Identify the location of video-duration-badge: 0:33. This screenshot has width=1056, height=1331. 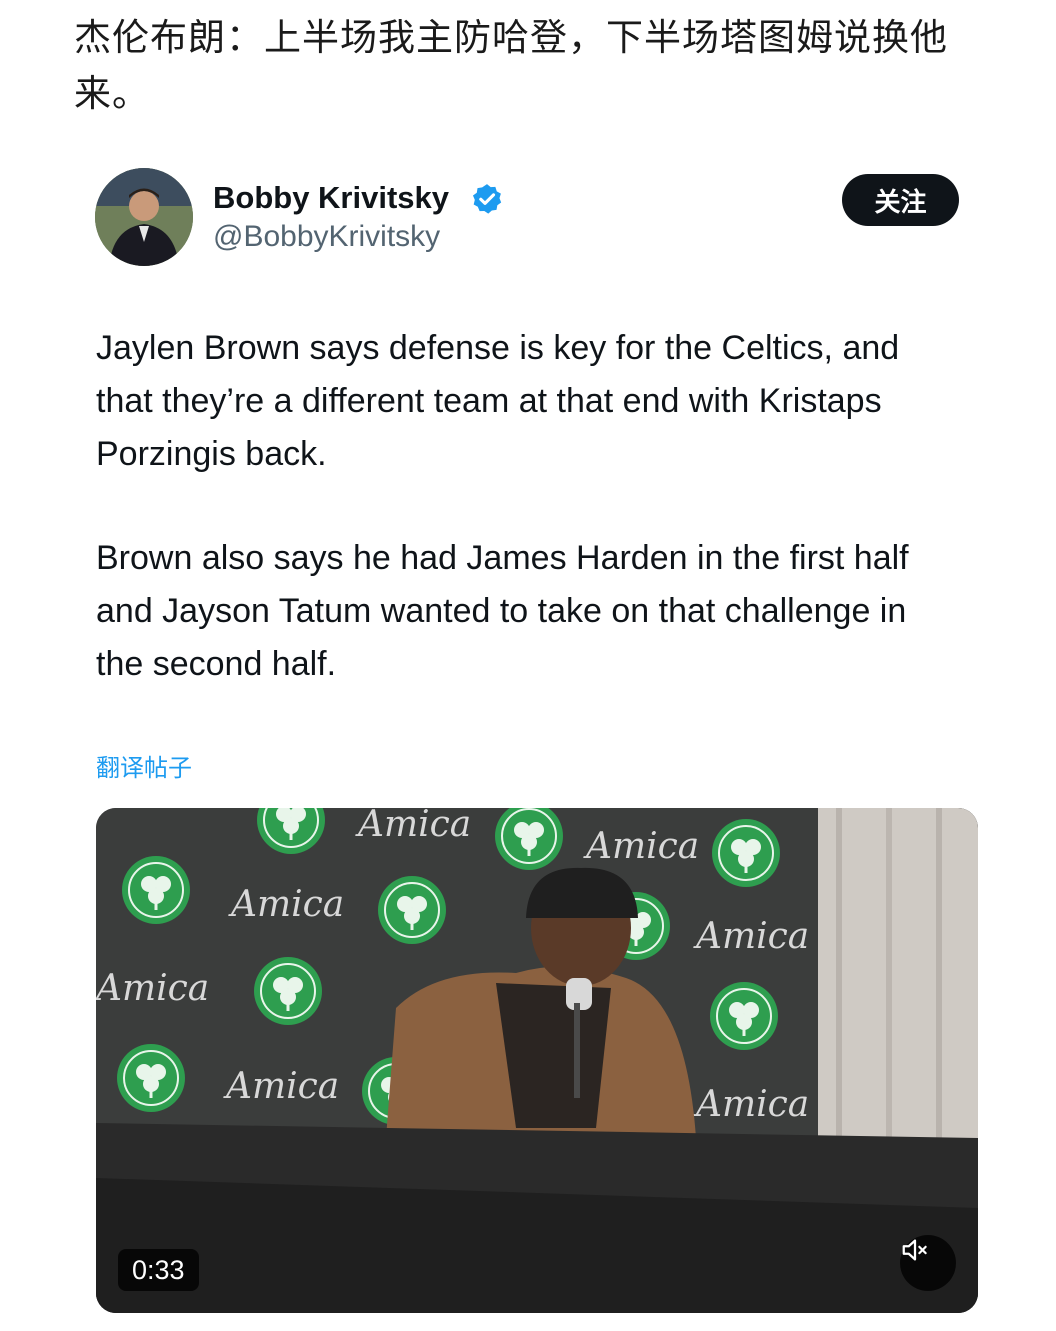
(158, 1270).